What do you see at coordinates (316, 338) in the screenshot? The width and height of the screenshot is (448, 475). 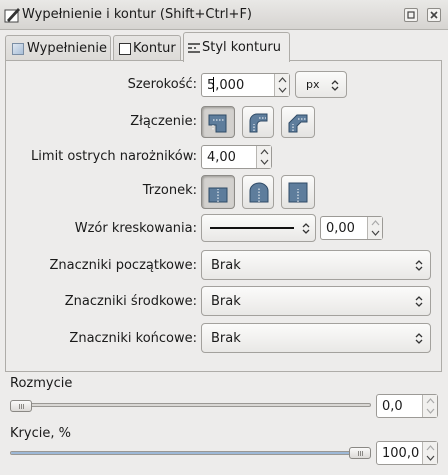 I see `end-markers-select: Brak` at bounding box center [316, 338].